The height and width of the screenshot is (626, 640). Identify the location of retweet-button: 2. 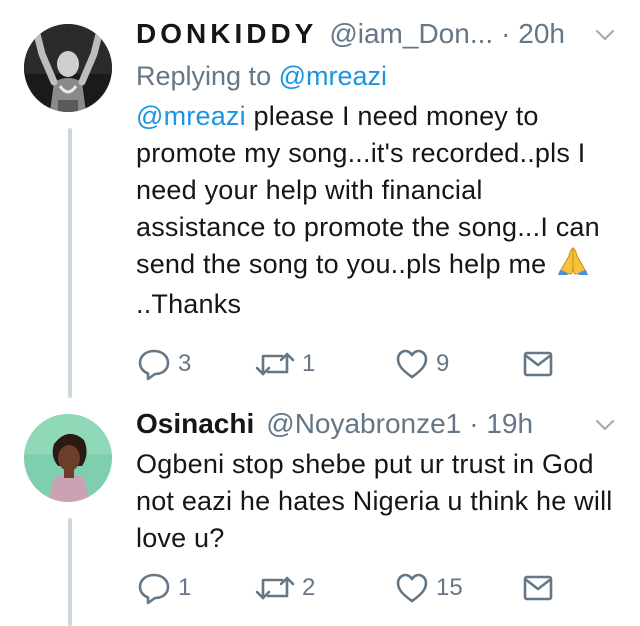
(284, 588).